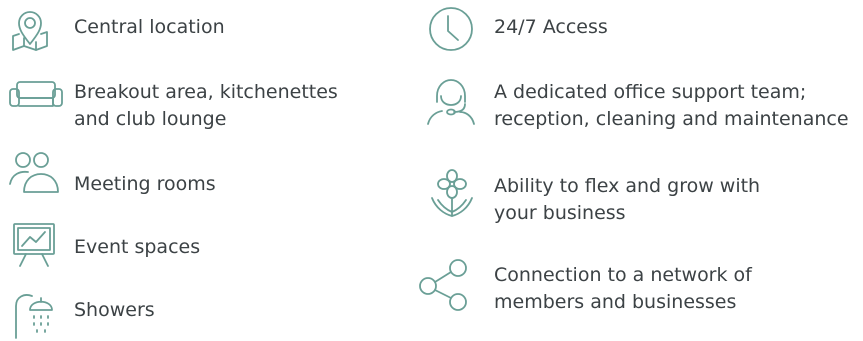 This screenshot has height=341, width=863. What do you see at coordinates (551, 27) in the screenshot?
I see `feature-label: 24/7 Access` at bounding box center [551, 27].